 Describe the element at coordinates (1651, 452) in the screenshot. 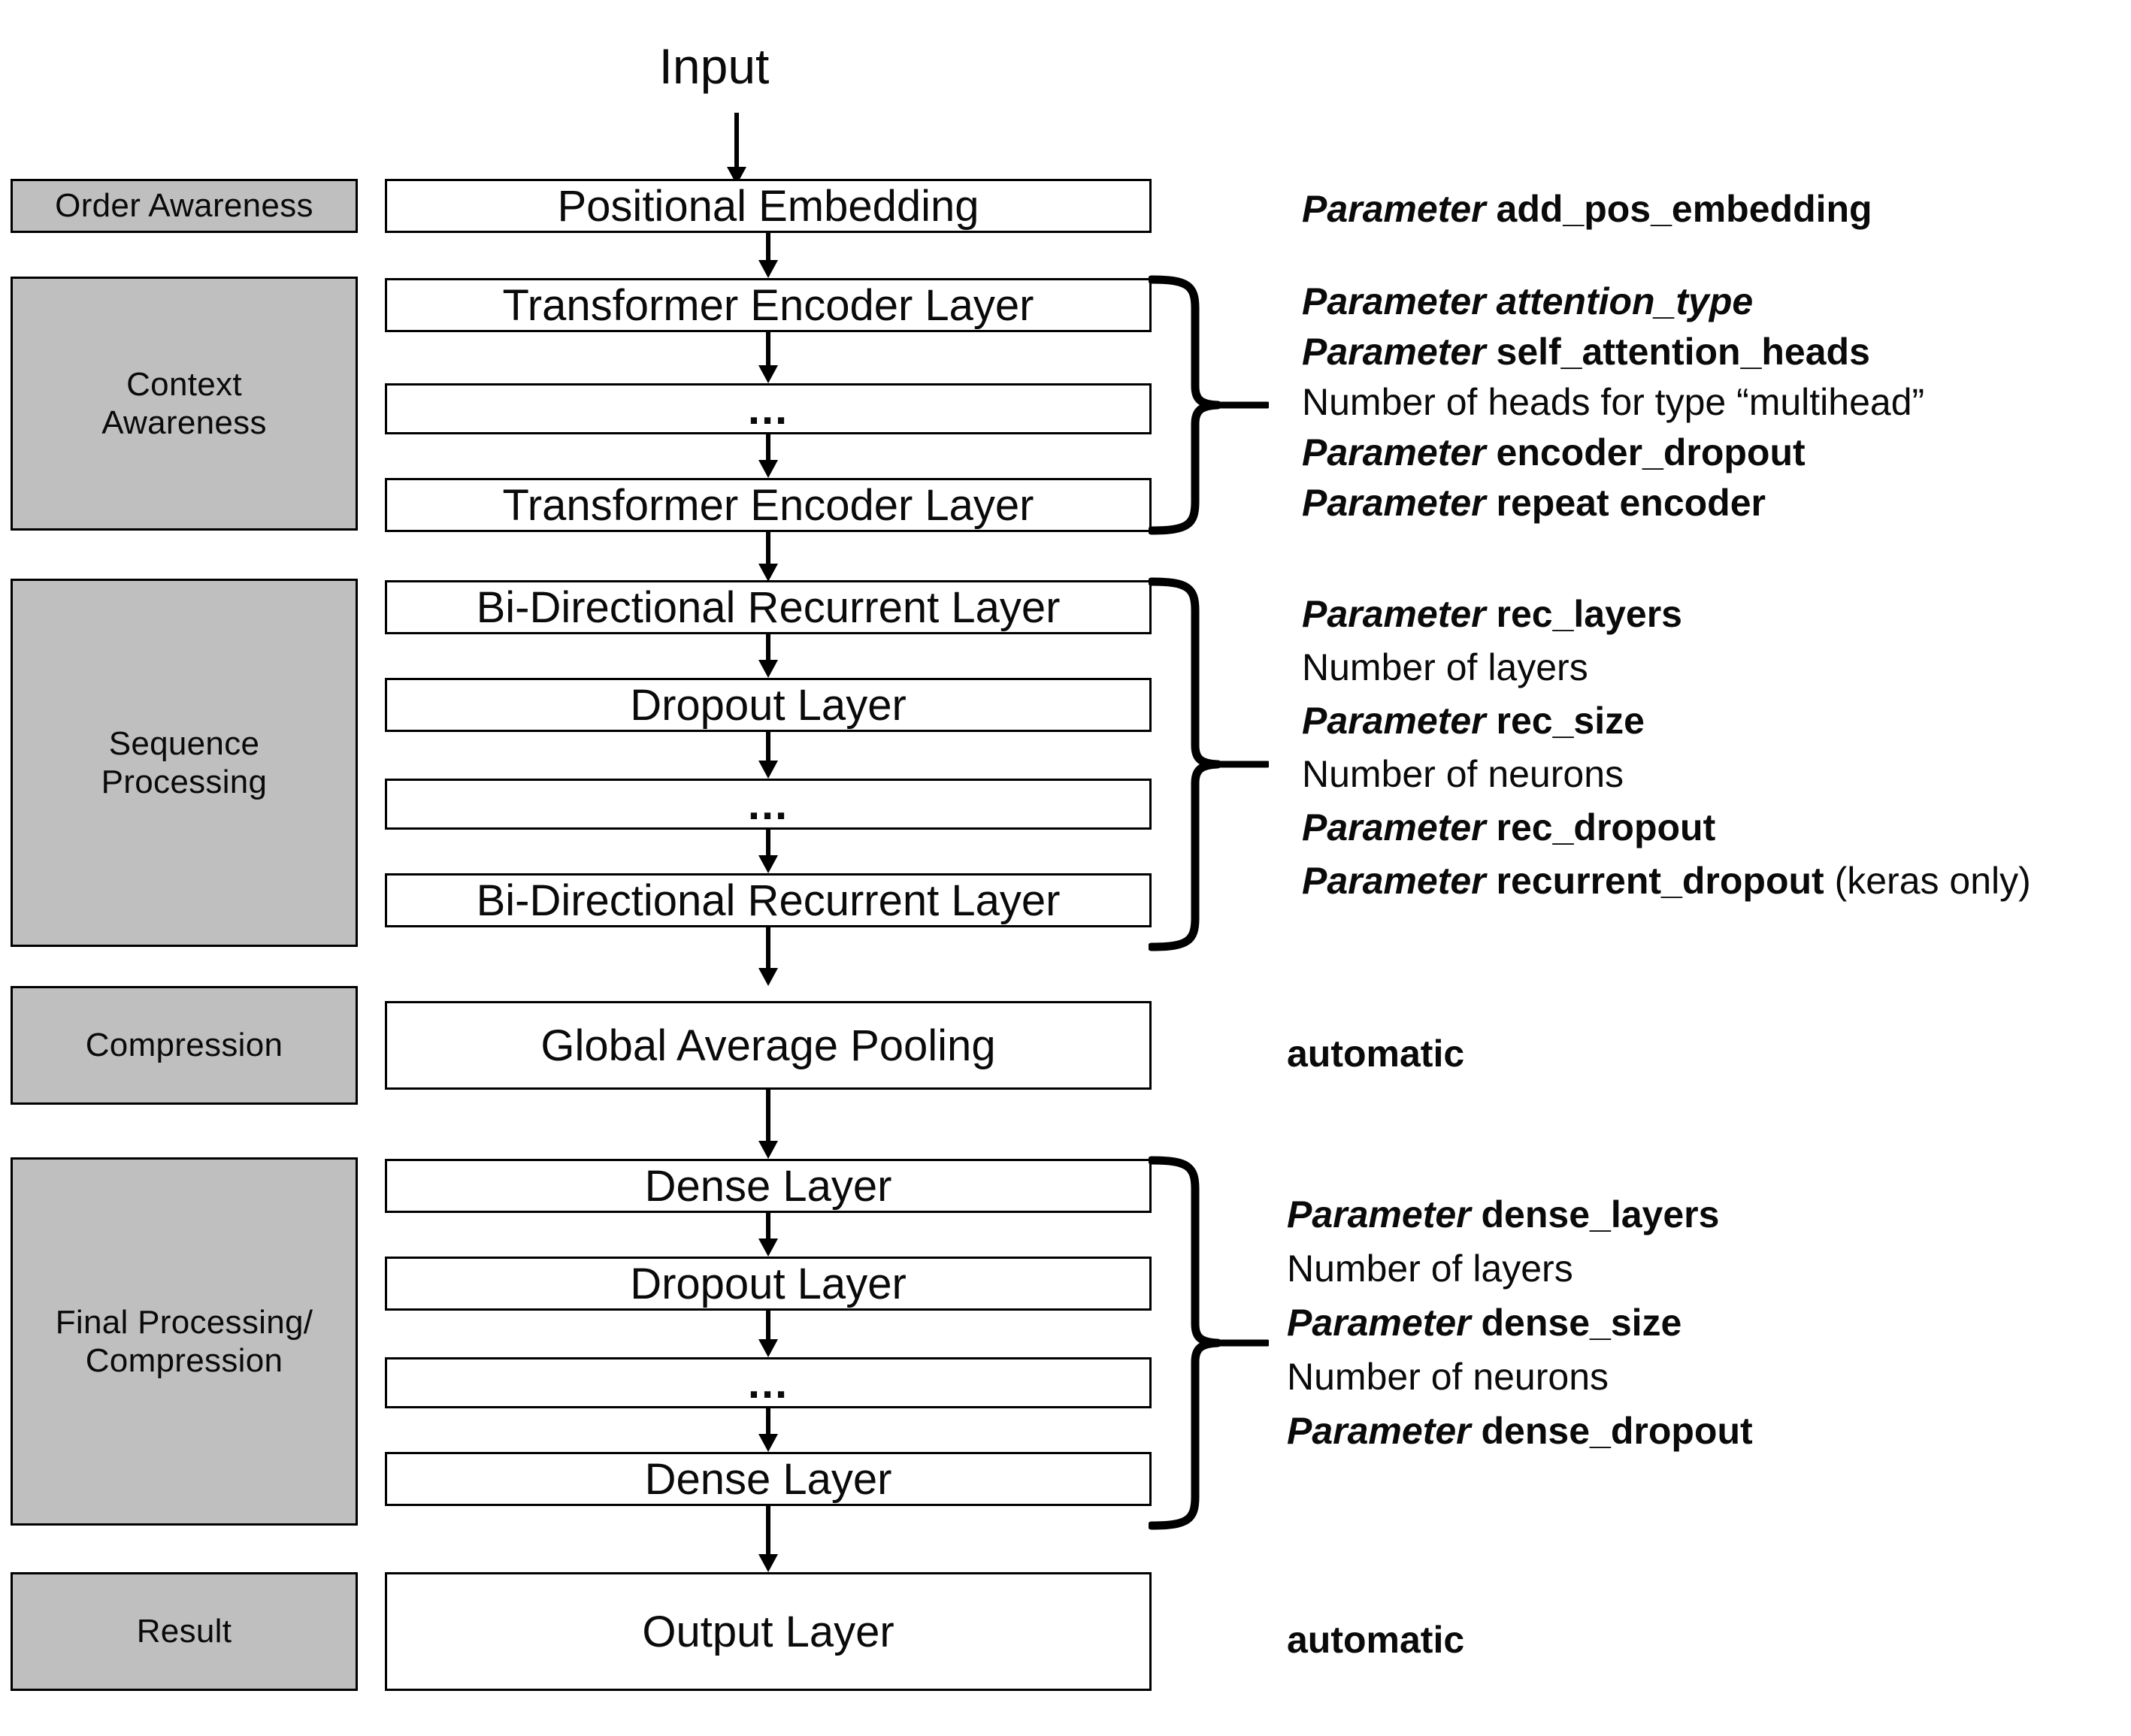

I see `annotation-parameter-name: encoder_dropout` at that location.